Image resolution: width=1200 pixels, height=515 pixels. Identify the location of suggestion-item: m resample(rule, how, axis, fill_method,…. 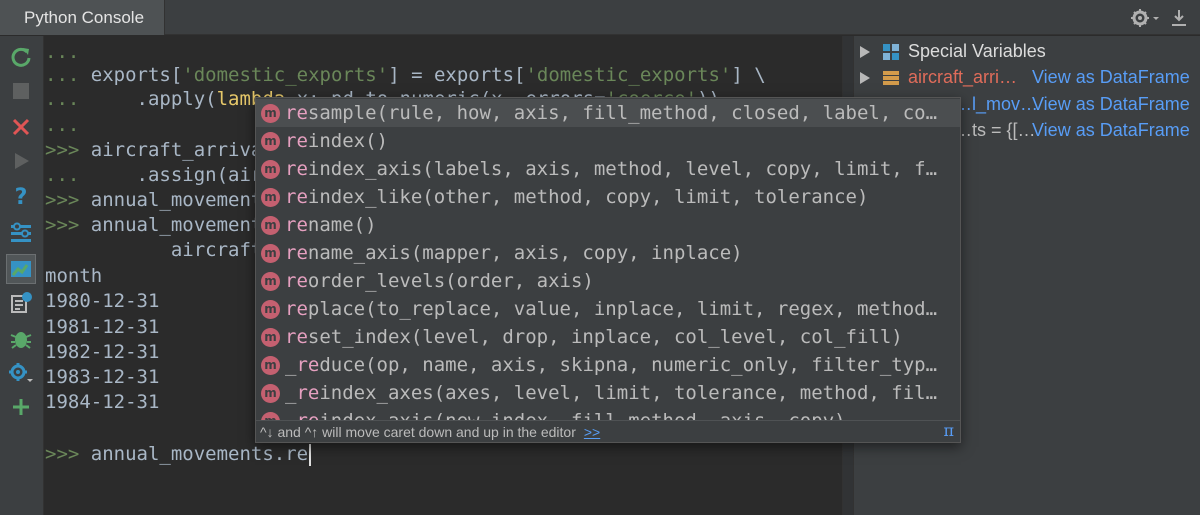
(608, 113).